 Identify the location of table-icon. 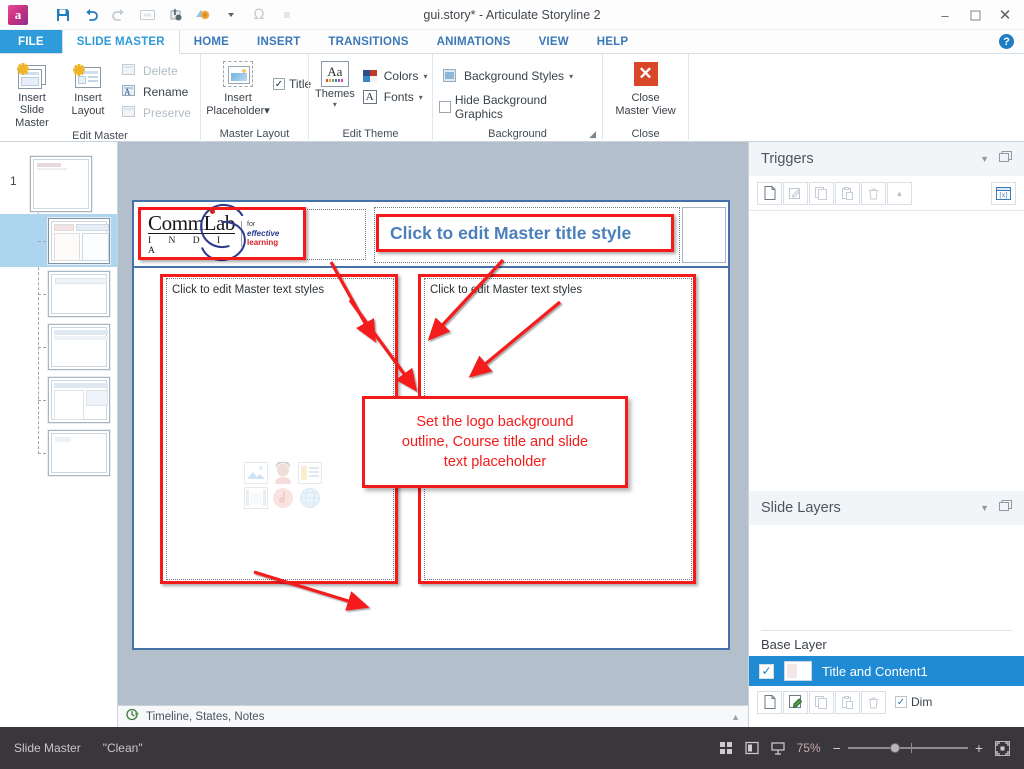
(310, 473).